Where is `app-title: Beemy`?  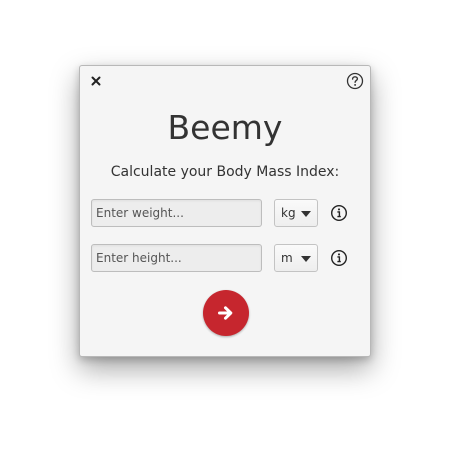
app-title: Beemy is located at coordinates (225, 127).